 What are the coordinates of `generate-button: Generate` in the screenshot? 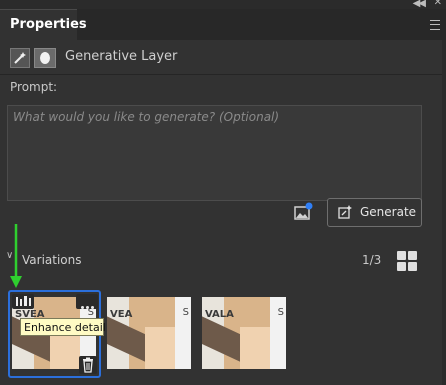 It's located at (374, 212).